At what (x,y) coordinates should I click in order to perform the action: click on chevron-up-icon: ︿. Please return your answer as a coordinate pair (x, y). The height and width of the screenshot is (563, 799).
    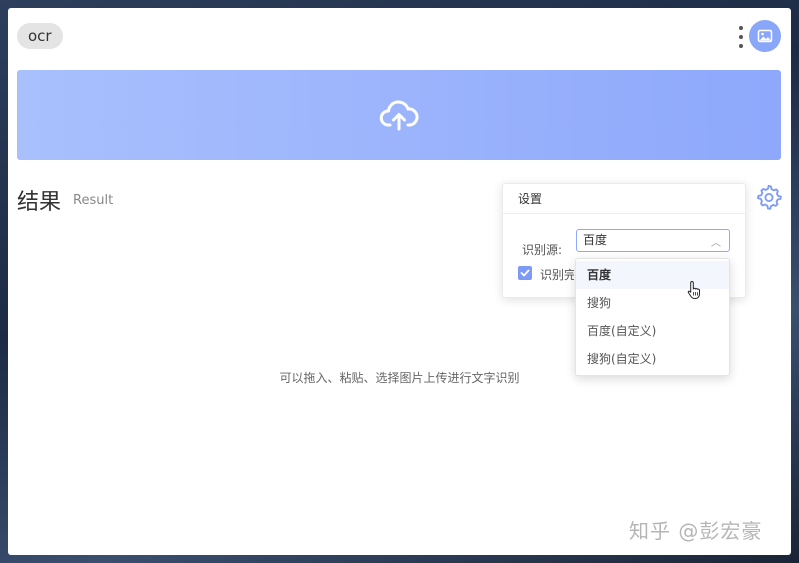
    Looking at the image, I should click on (716, 243).